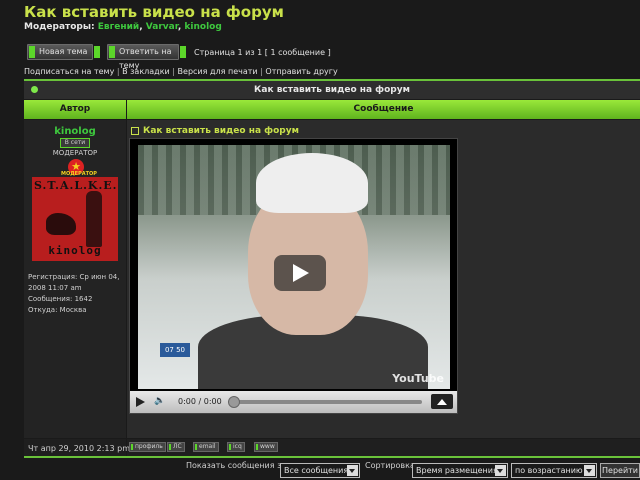 The height and width of the screenshot is (480, 640). What do you see at coordinates (332, 457) in the screenshot?
I see `divider` at bounding box center [332, 457].